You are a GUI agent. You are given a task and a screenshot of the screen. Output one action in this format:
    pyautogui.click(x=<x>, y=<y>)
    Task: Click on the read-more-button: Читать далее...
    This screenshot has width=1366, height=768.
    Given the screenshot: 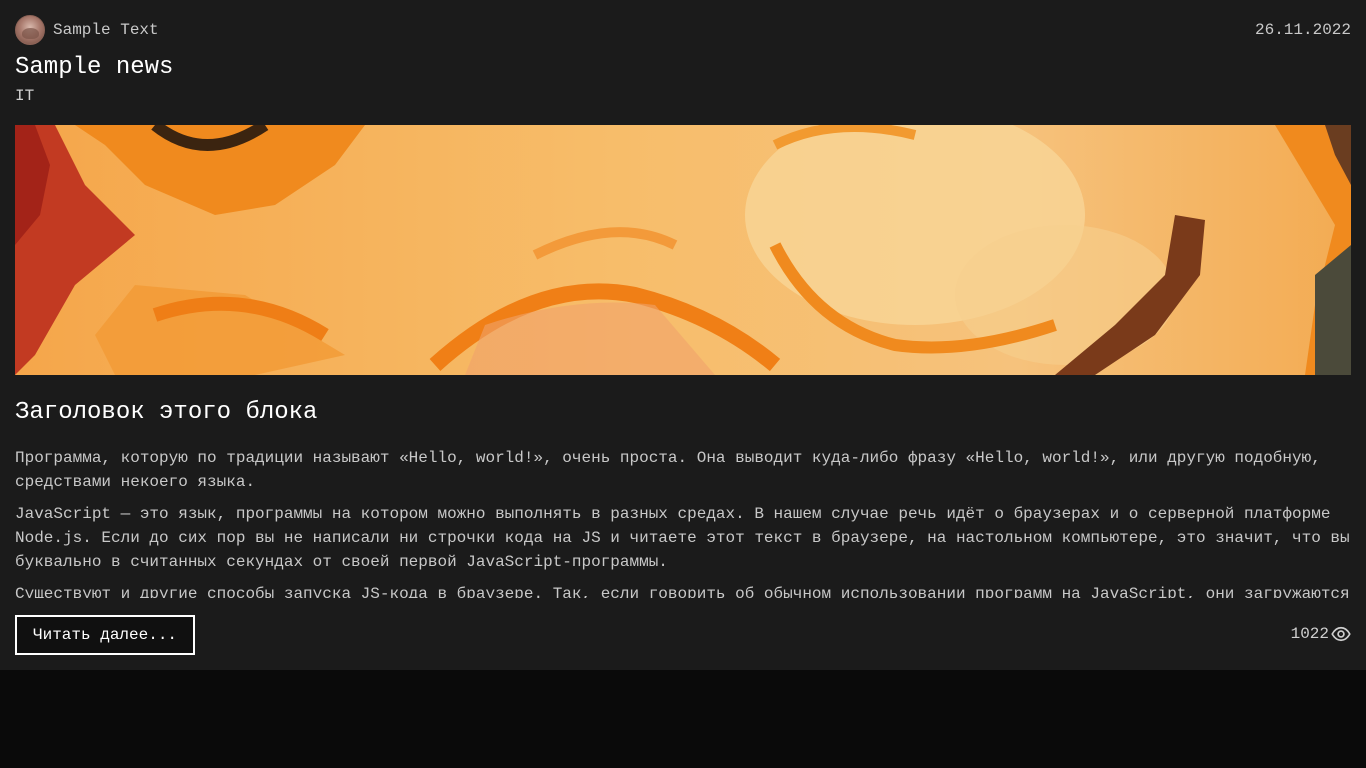 What is the action you would take?
    pyautogui.click(x=105, y=635)
    